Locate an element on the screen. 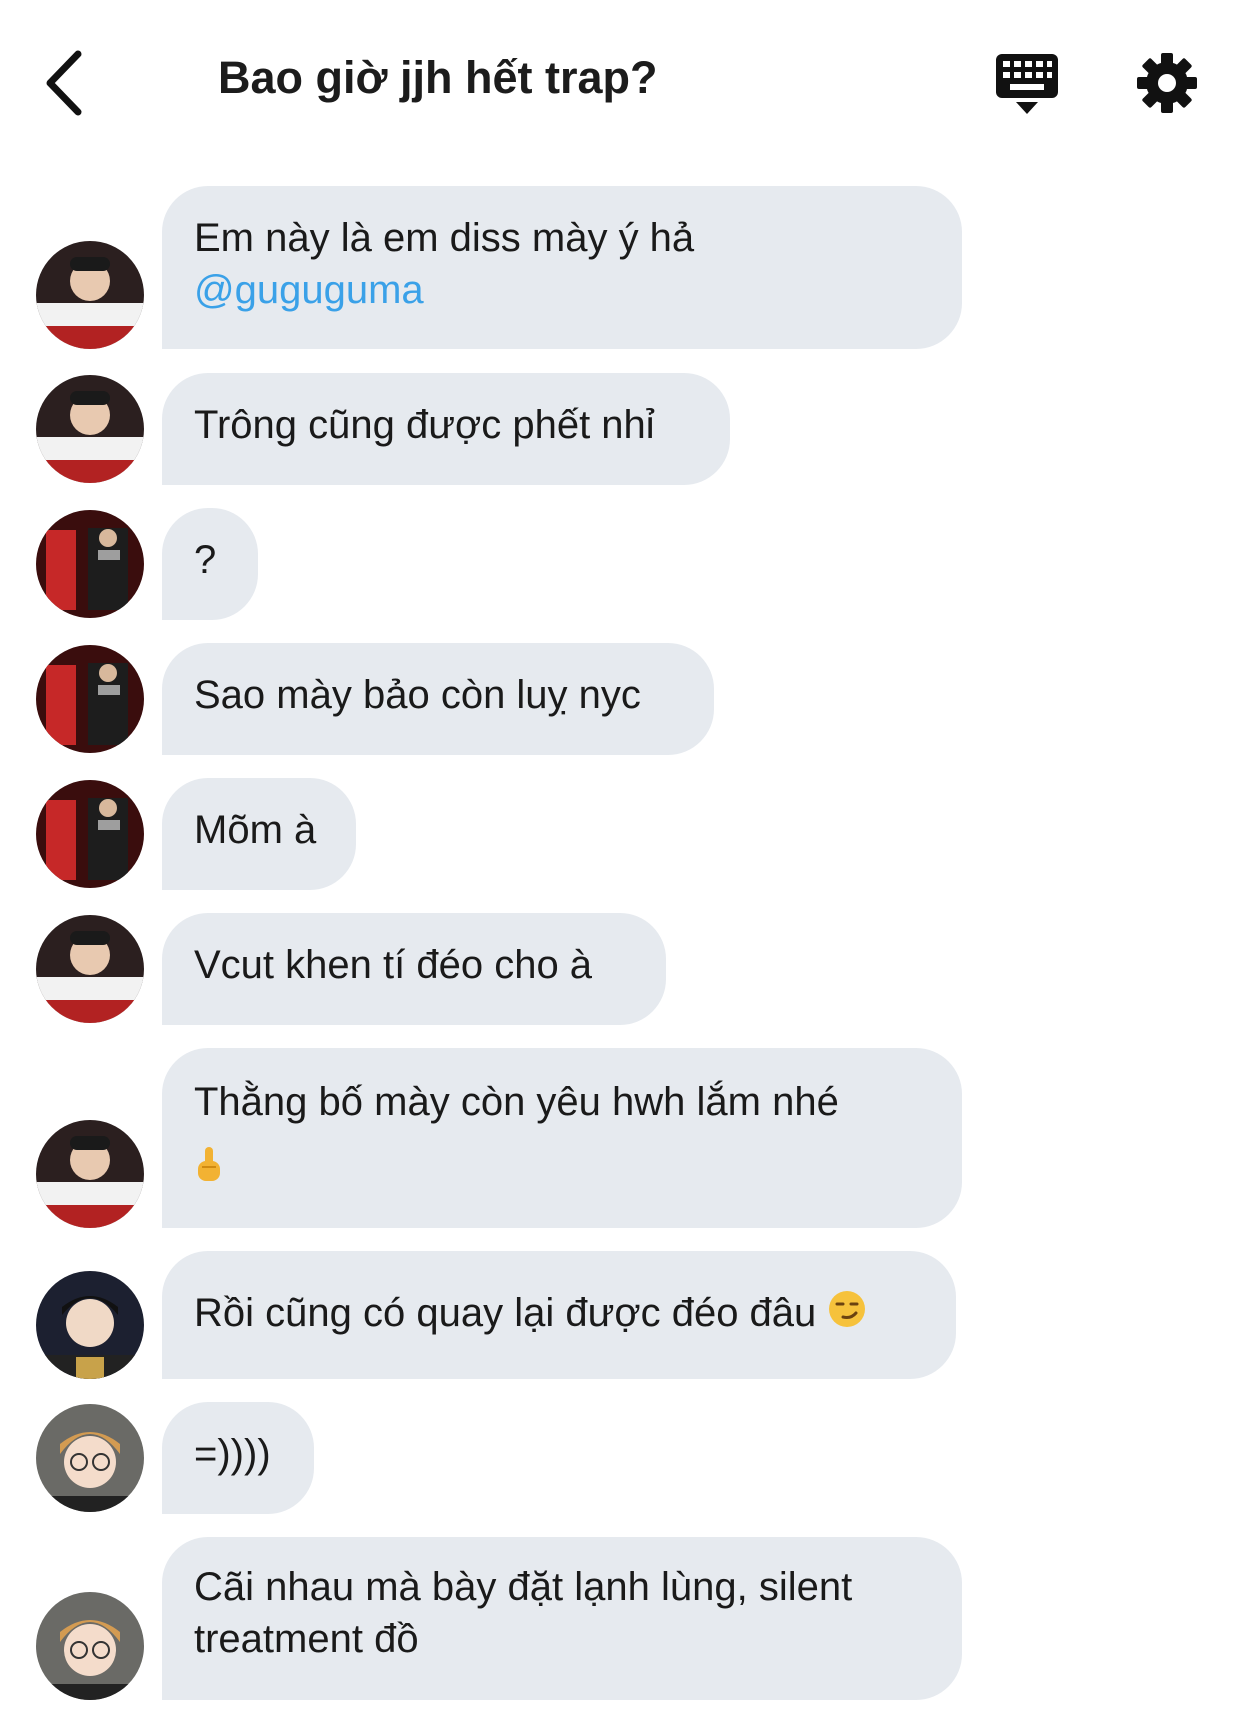 The width and height of the screenshot is (1242, 1717). message-text: Thằng bố mày còn yêu hwh lắm nhé is located at coordinates (516, 1102).